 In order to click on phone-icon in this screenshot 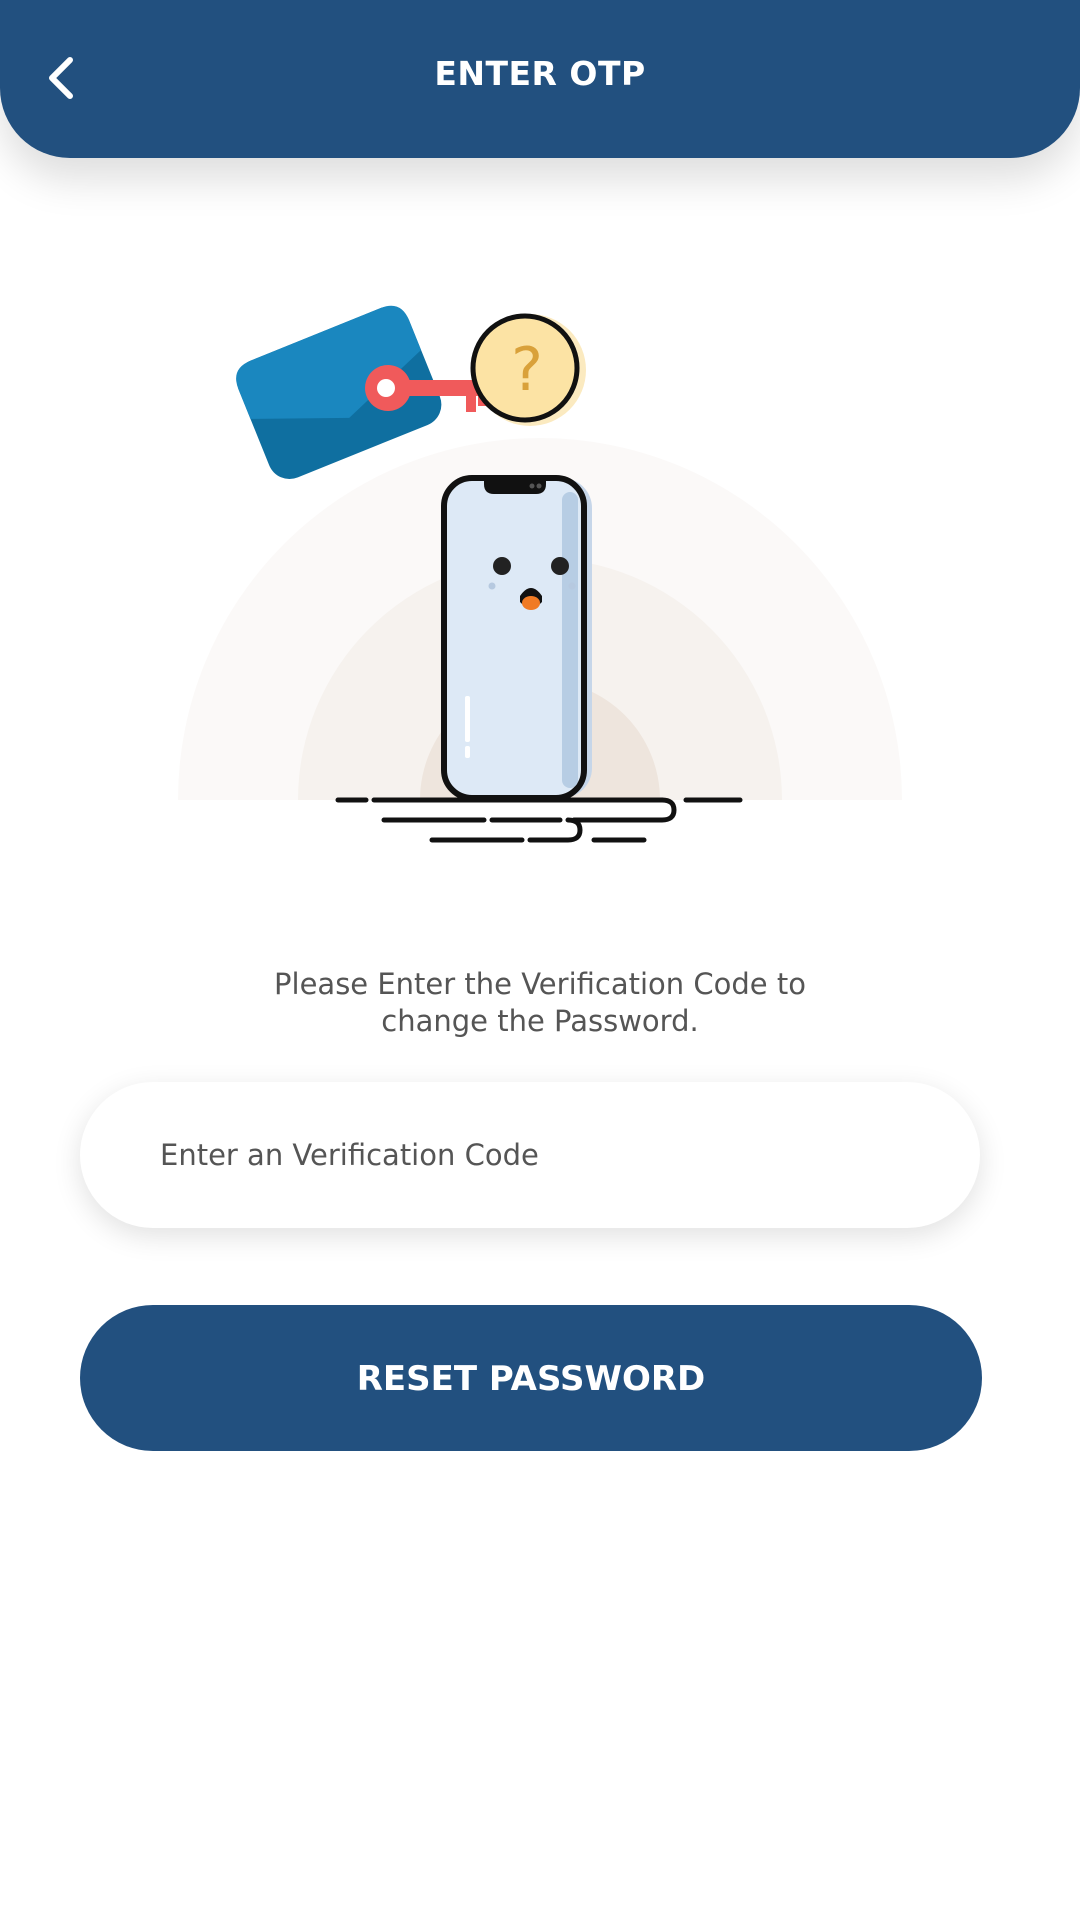, I will do `click(516, 638)`.